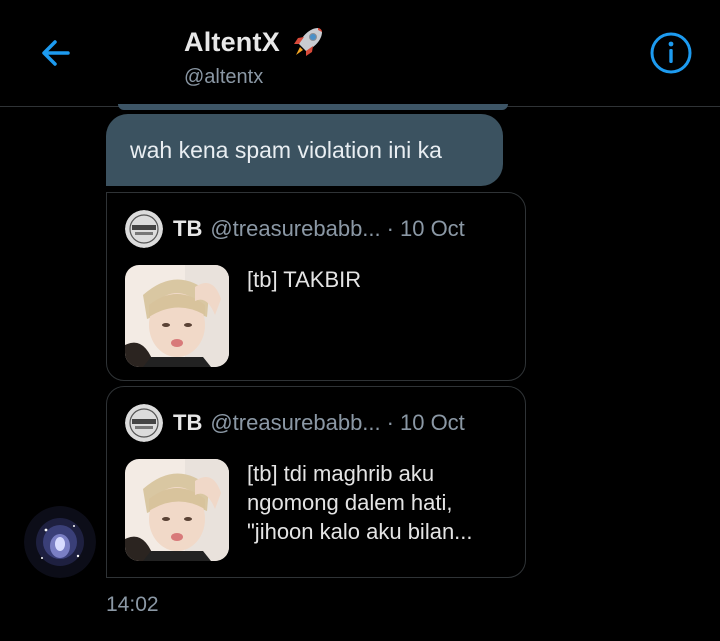  What do you see at coordinates (341, 473) in the screenshot?
I see `quoted-tweet-line: [tb] tdi maghrib aku` at bounding box center [341, 473].